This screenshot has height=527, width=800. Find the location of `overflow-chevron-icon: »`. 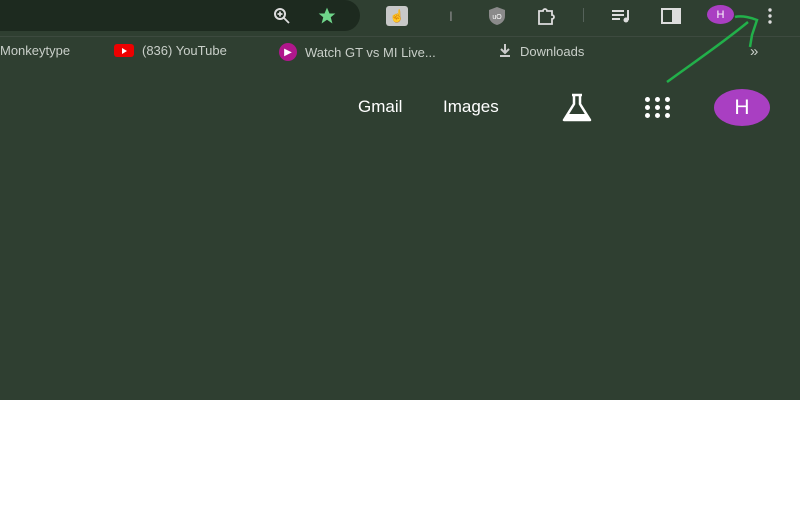

overflow-chevron-icon: » is located at coordinates (754, 51).